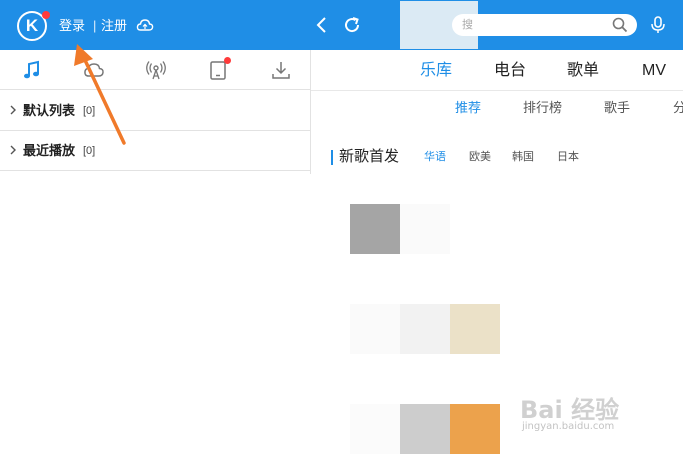  Describe the element at coordinates (94, 70) in the screenshot. I see `cloud-icon` at that location.